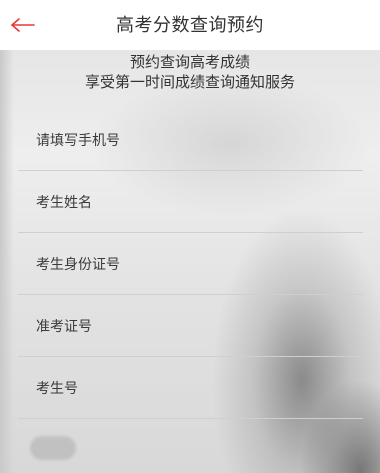 The image size is (380, 473). Describe the element at coordinates (189, 82) in the screenshot. I see `notice-line-2: 享受第一时间成绩查询通知服务` at that location.